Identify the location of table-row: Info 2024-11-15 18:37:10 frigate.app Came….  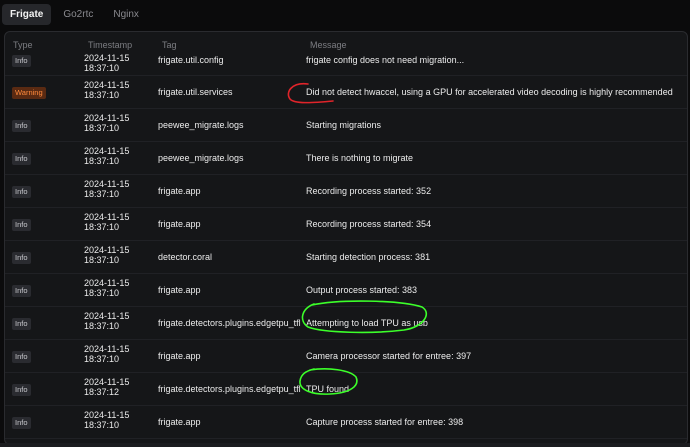
(346, 356).